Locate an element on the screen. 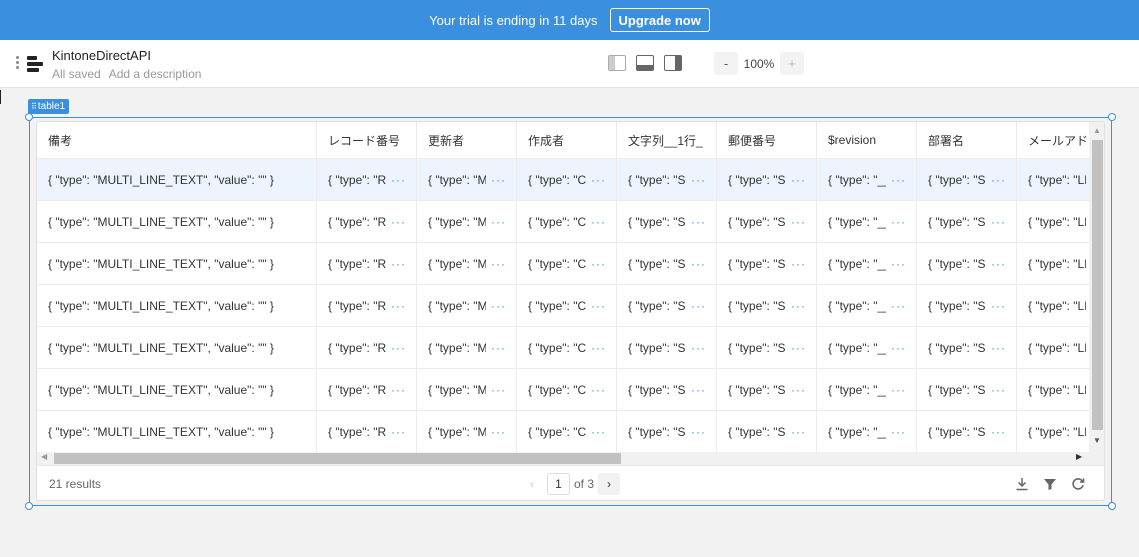  column-header: 文字列__1行_ is located at coordinates (667, 140).